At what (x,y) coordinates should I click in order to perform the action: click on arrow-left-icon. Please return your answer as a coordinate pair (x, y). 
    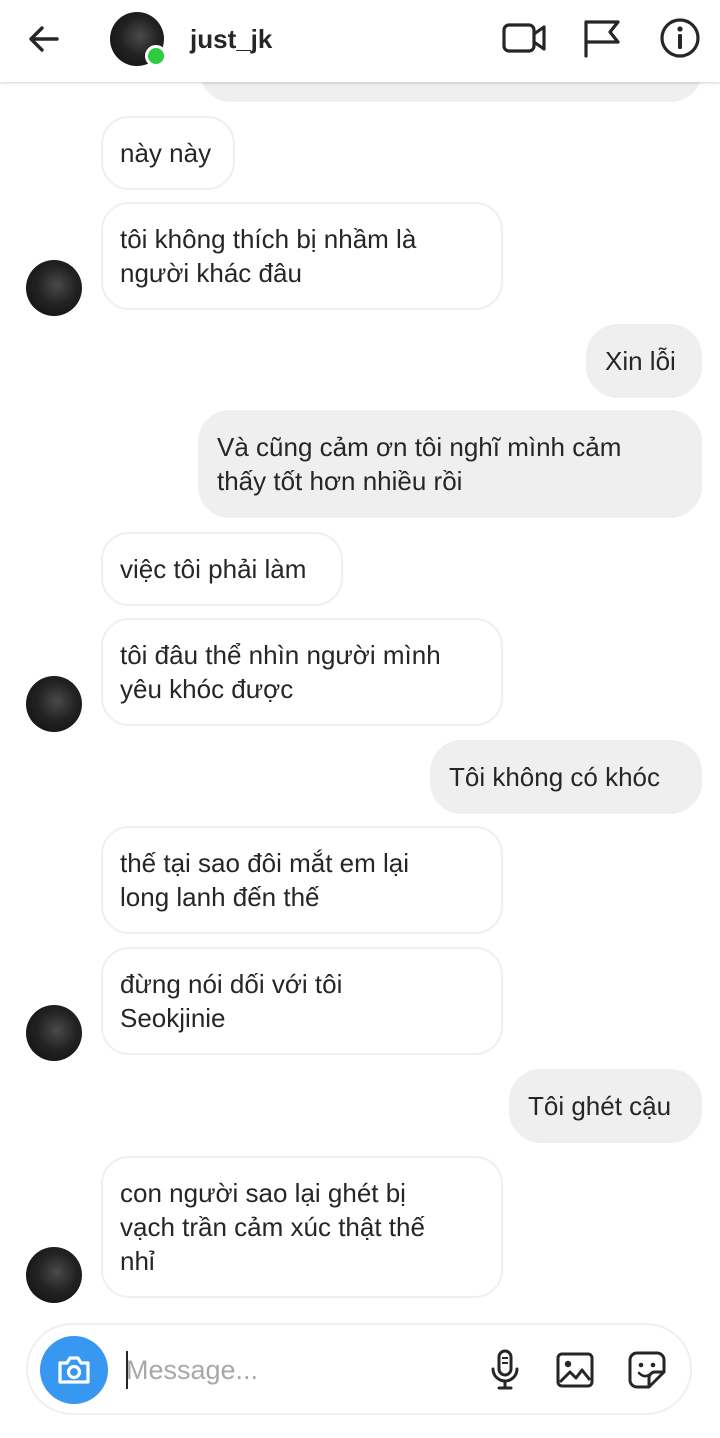
    Looking at the image, I should click on (44, 39).